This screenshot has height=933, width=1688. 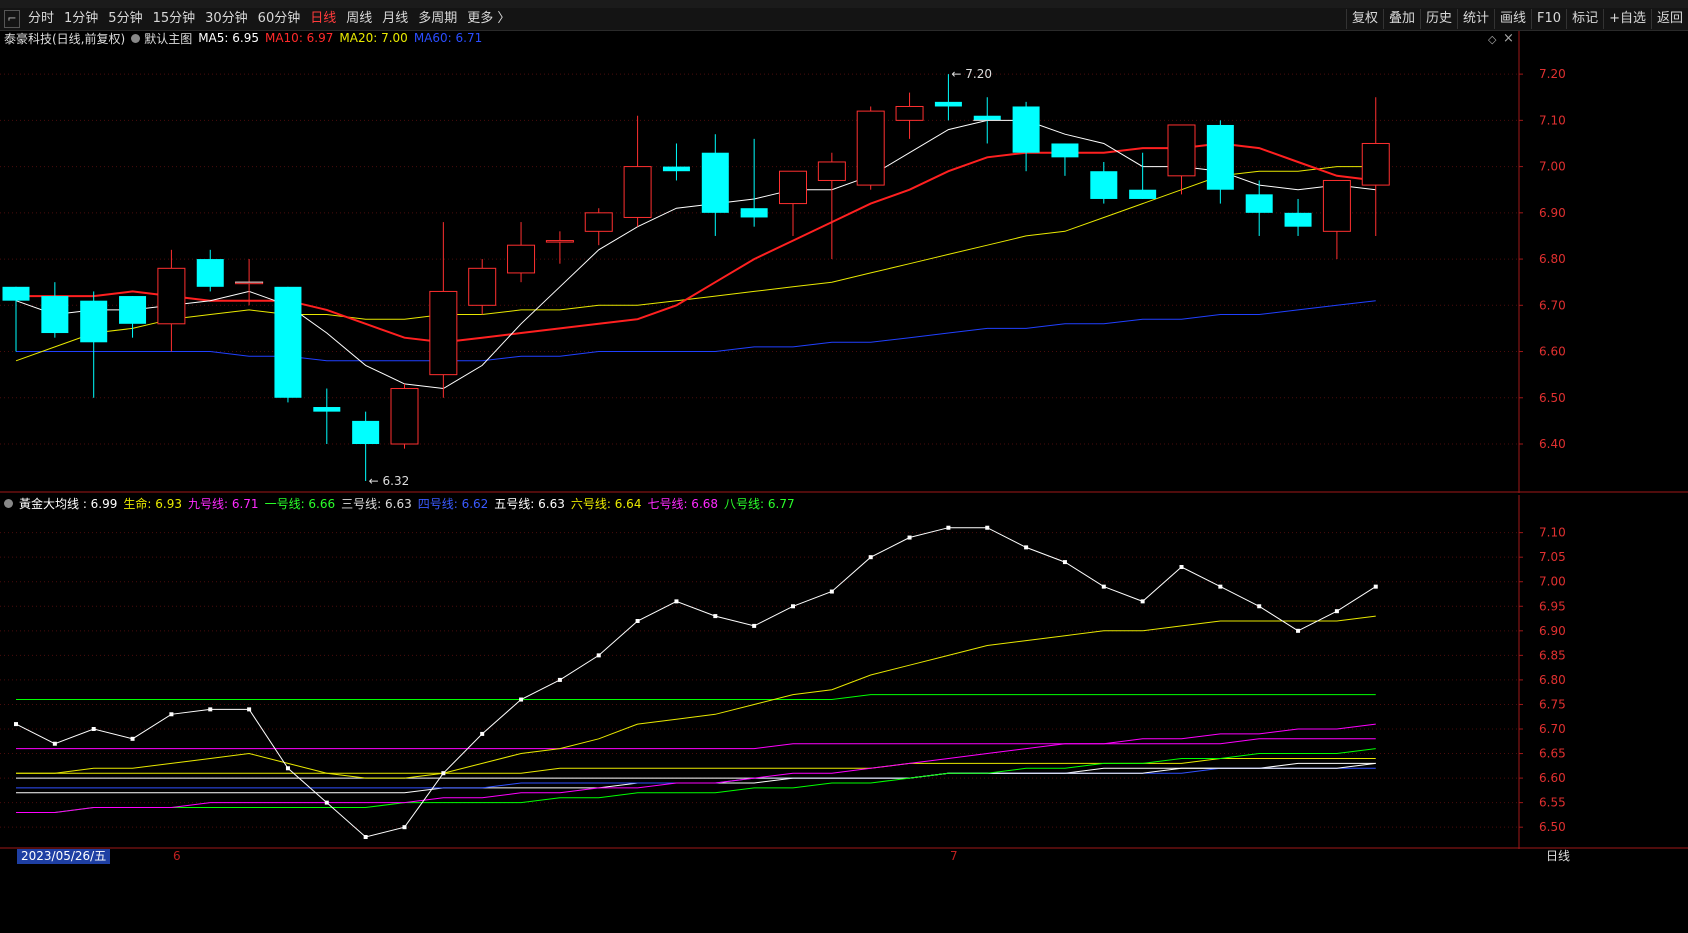 What do you see at coordinates (488, 19) in the screenshot?
I see `period-tab-10: 更多 〉` at bounding box center [488, 19].